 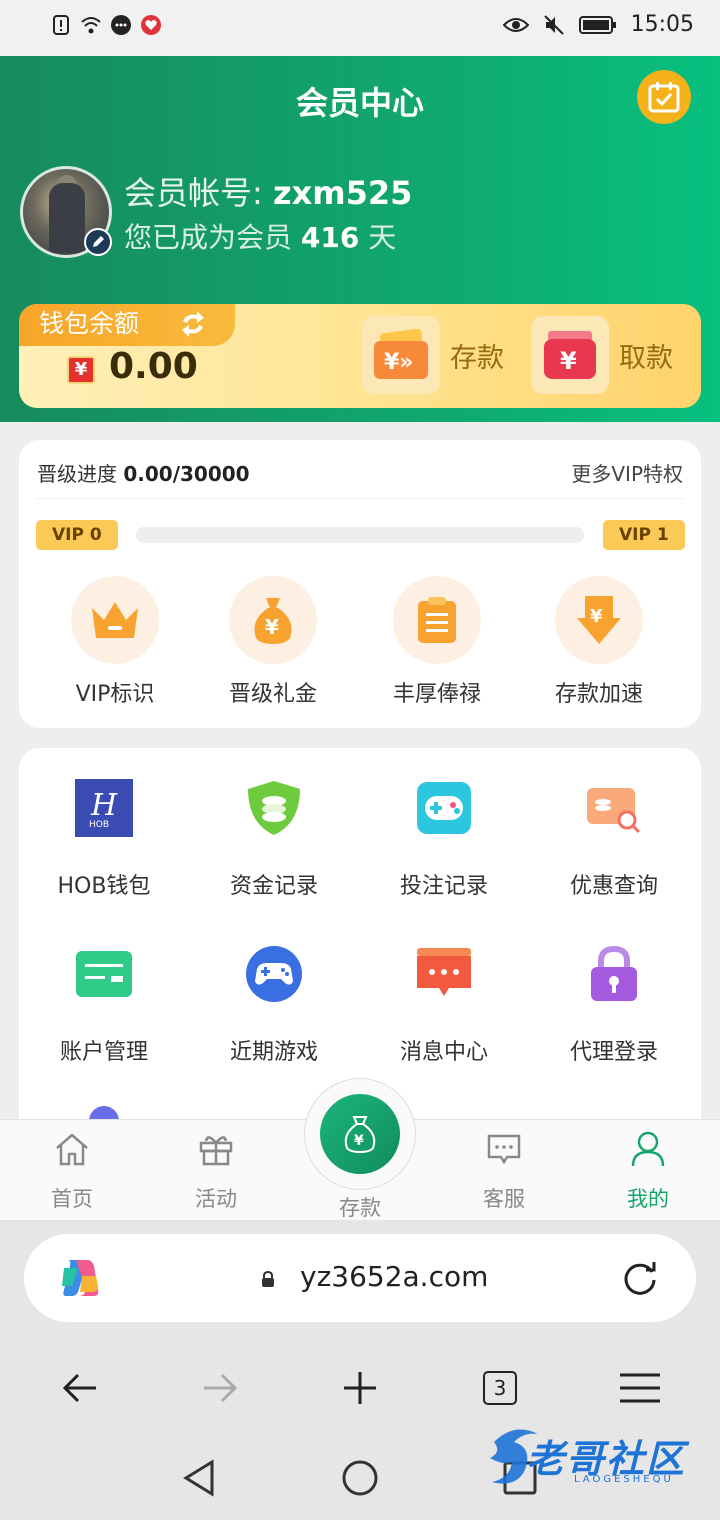 I want to click on new-tab-button, so click(x=360, y=1388).